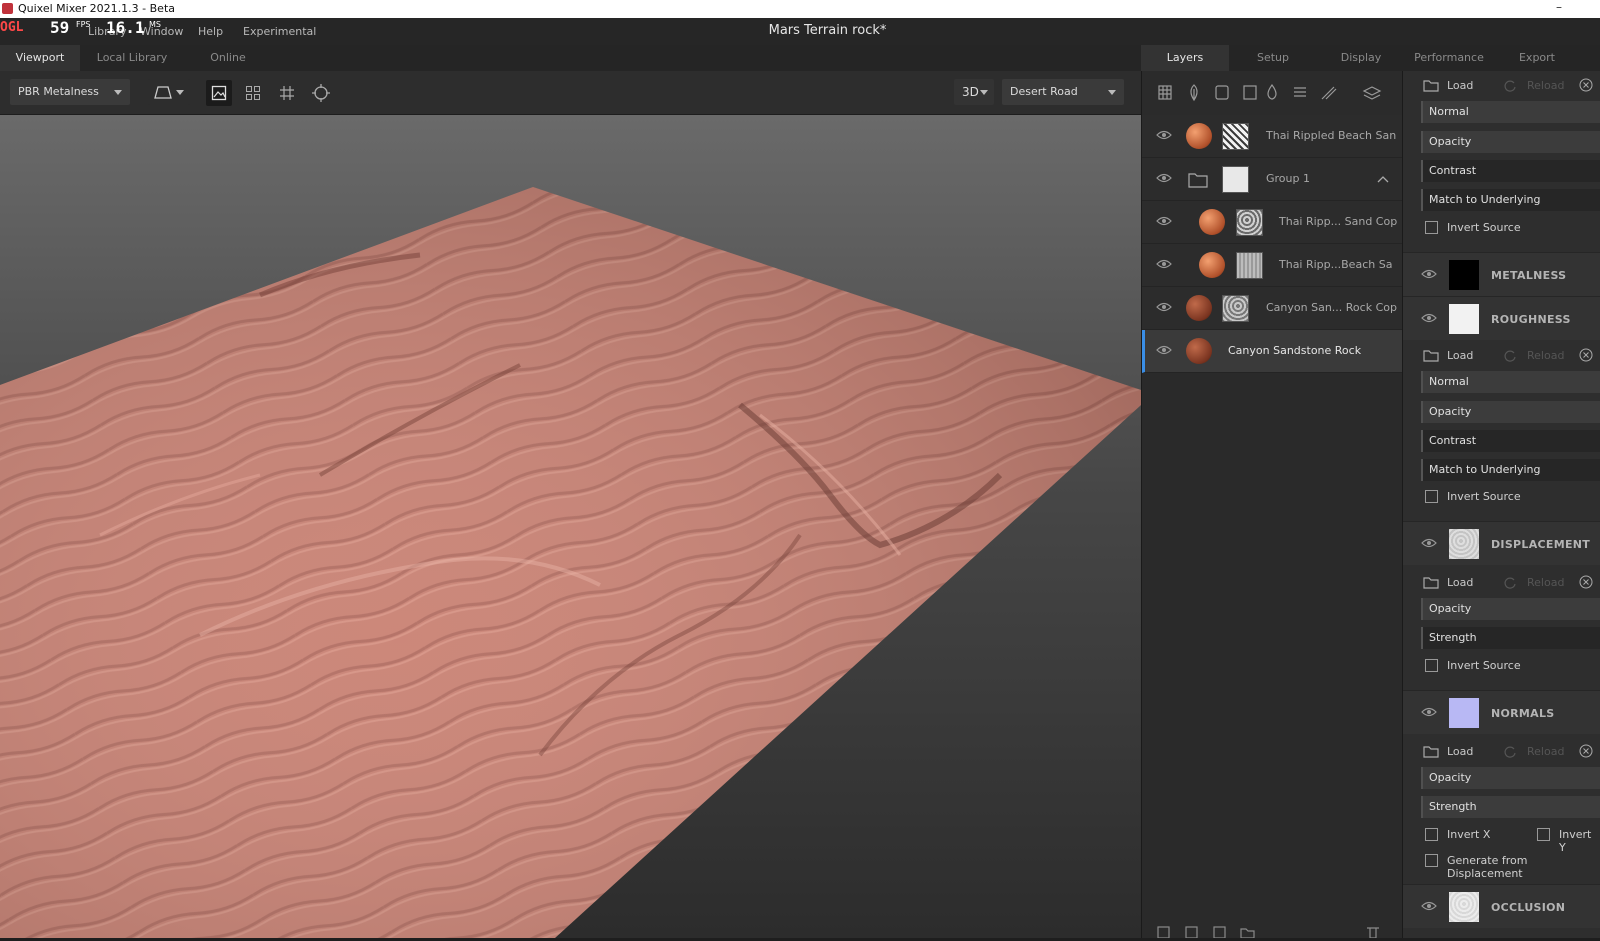 This screenshot has width=1600, height=941. I want to click on fps-label: FPS, so click(83, 24).